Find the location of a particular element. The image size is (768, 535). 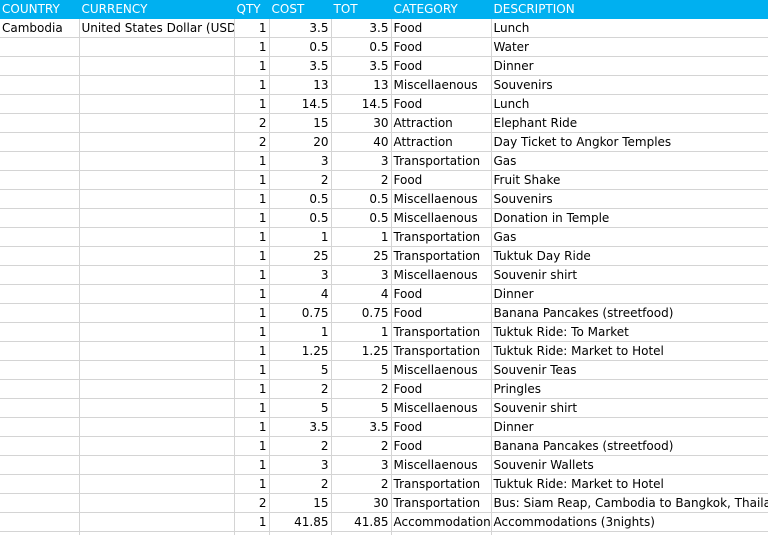

header-cost: COST is located at coordinates (300, 9).